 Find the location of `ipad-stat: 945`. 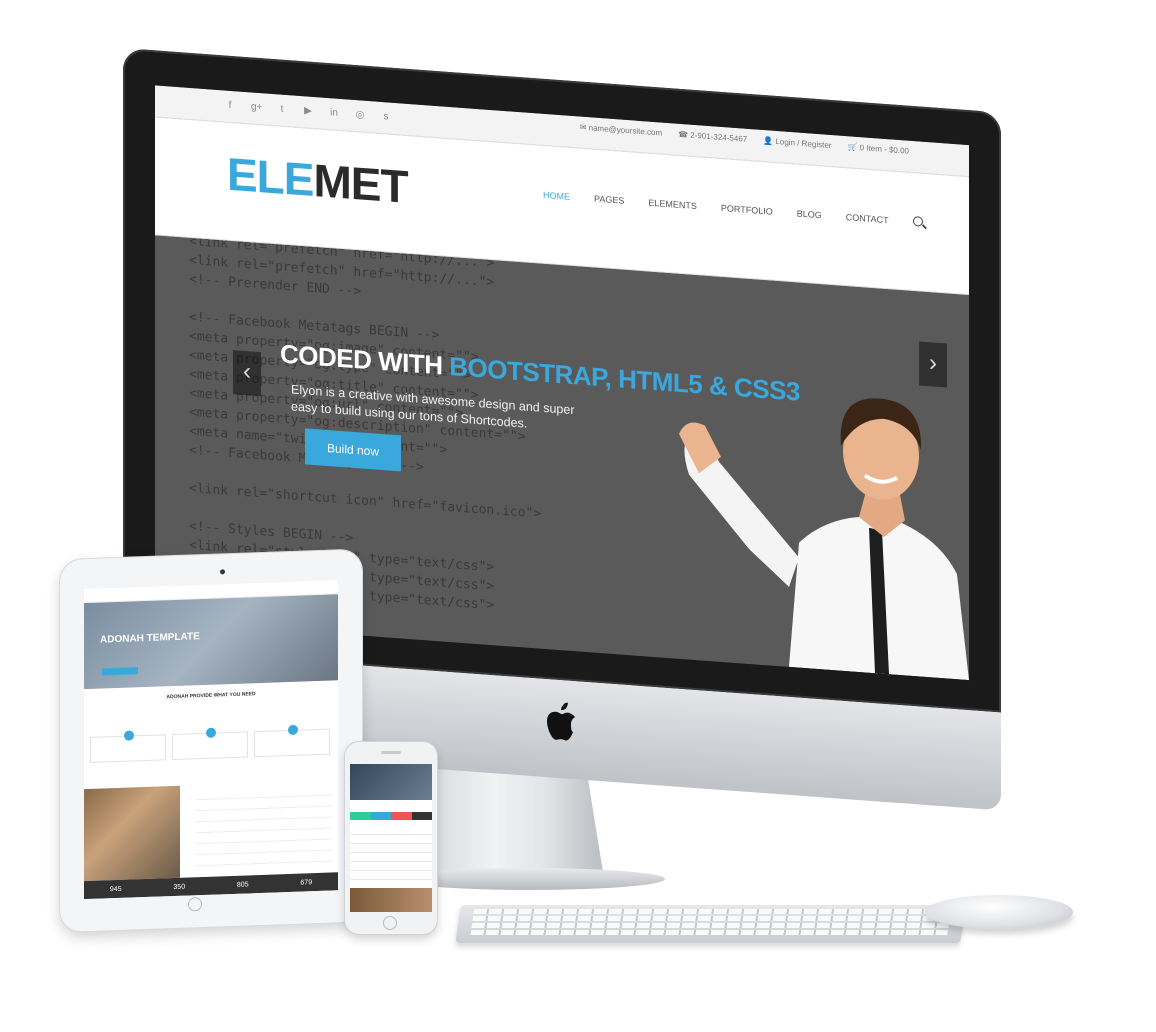

ipad-stat: 945 is located at coordinates (115, 889).